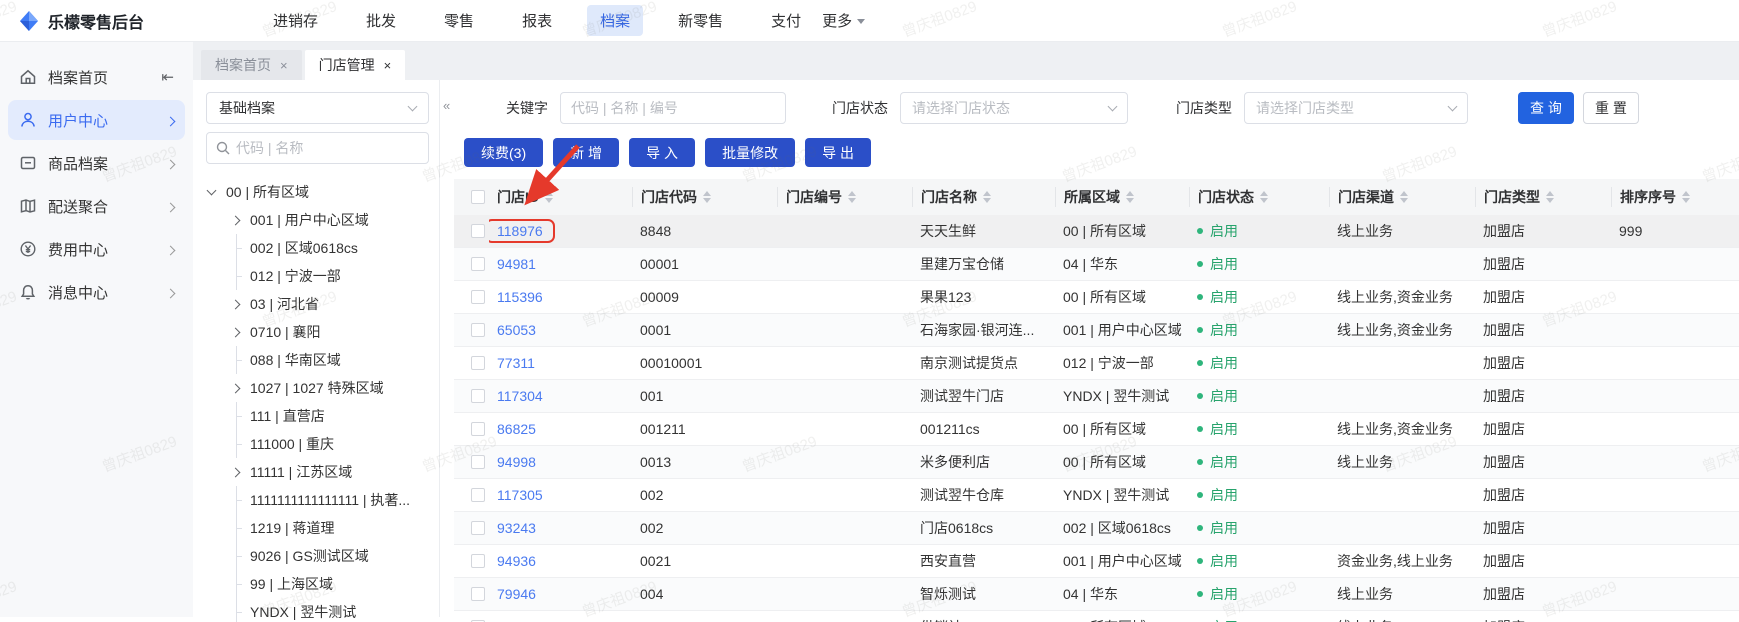 The width and height of the screenshot is (1739, 622). What do you see at coordinates (317, 332) in the screenshot?
I see `tree-node: 0710 | 襄阳` at bounding box center [317, 332].